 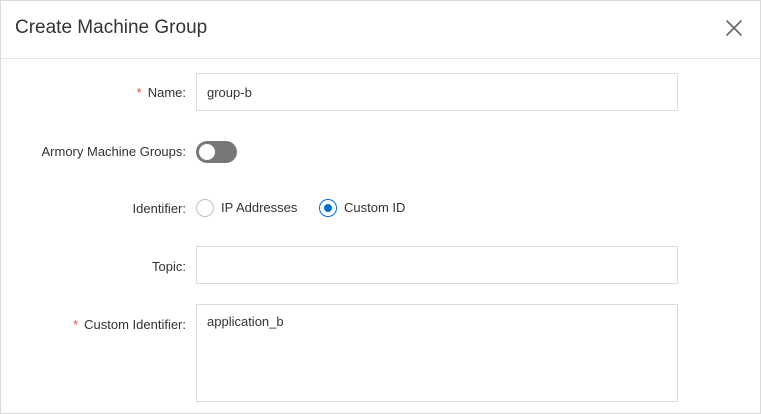 I want to click on custom-identifier-textarea: application_b, so click(x=437, y=353).